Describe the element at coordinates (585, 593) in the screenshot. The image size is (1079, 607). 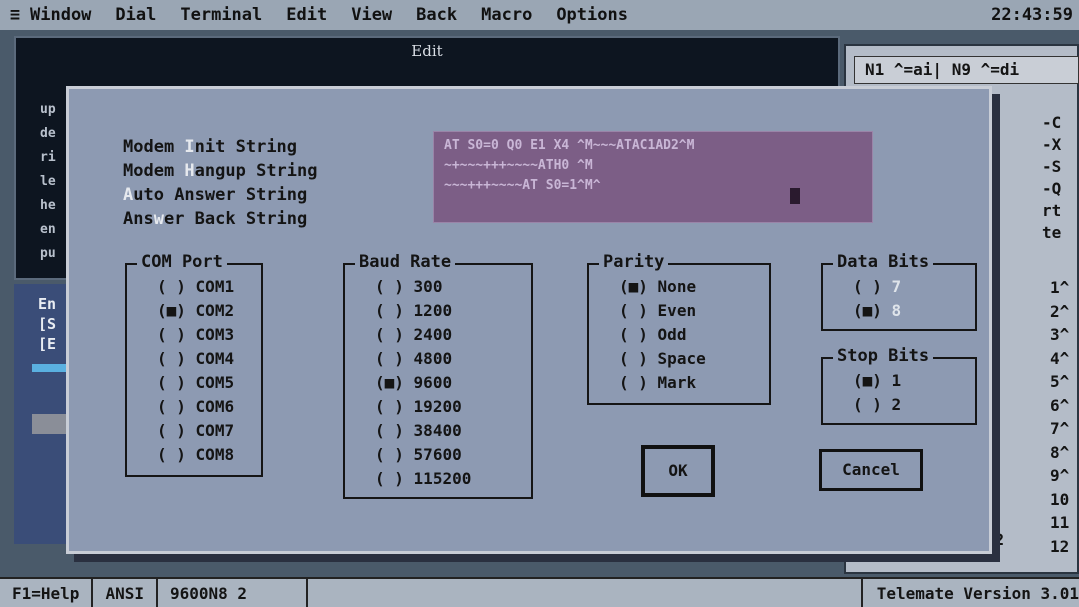
I see `status-spacer` at that location.